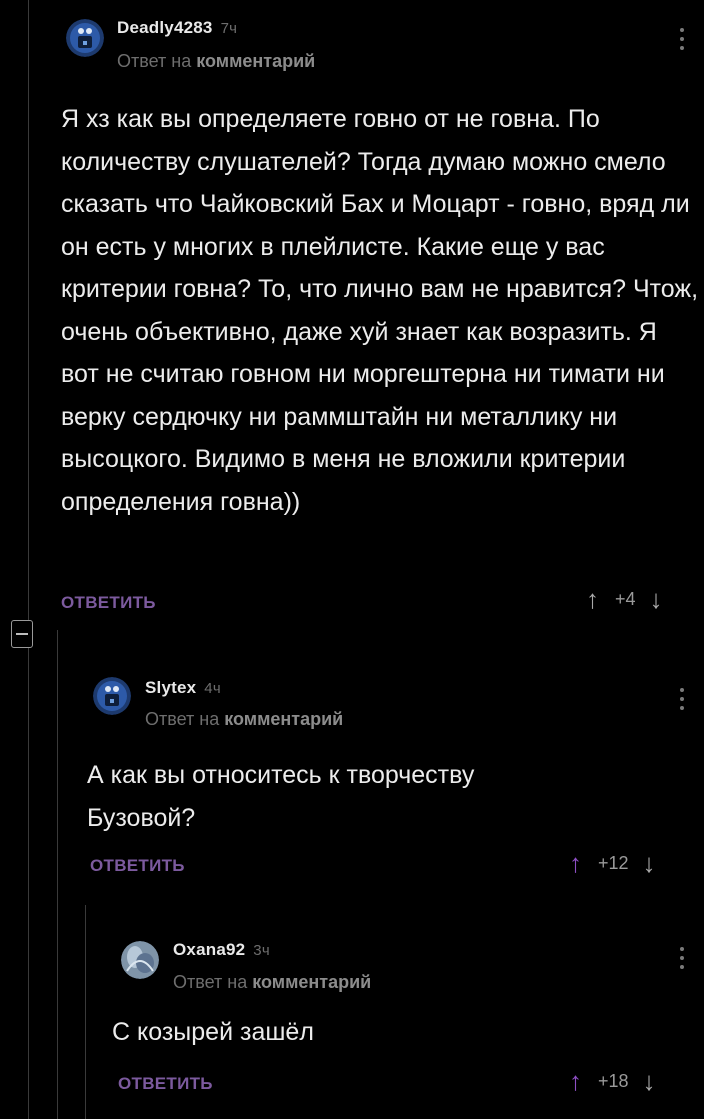  I want to click on score: +12, so click(613, 862).